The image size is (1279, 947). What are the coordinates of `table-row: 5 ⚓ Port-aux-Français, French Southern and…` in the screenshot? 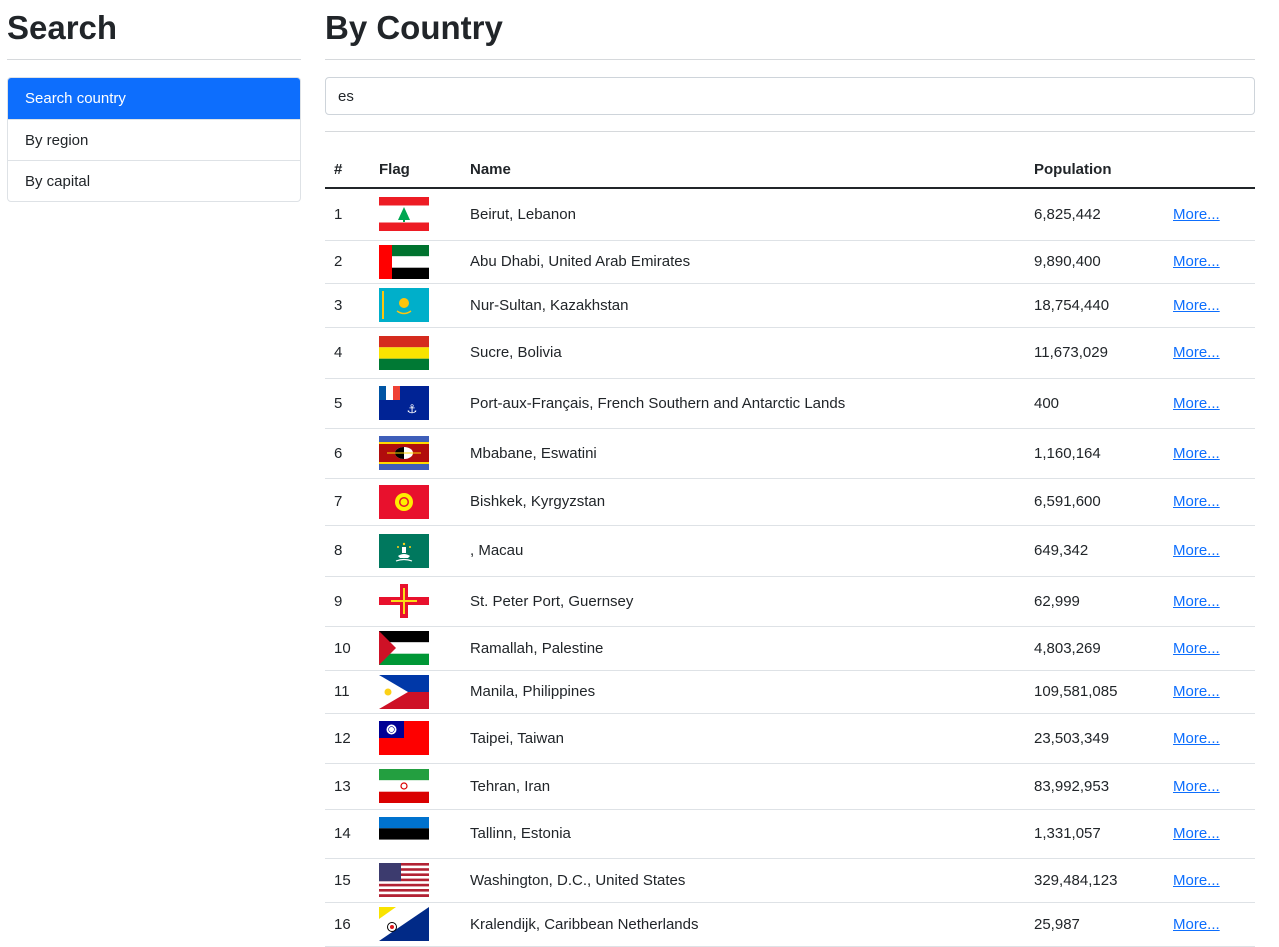 It's located at (790, 403).